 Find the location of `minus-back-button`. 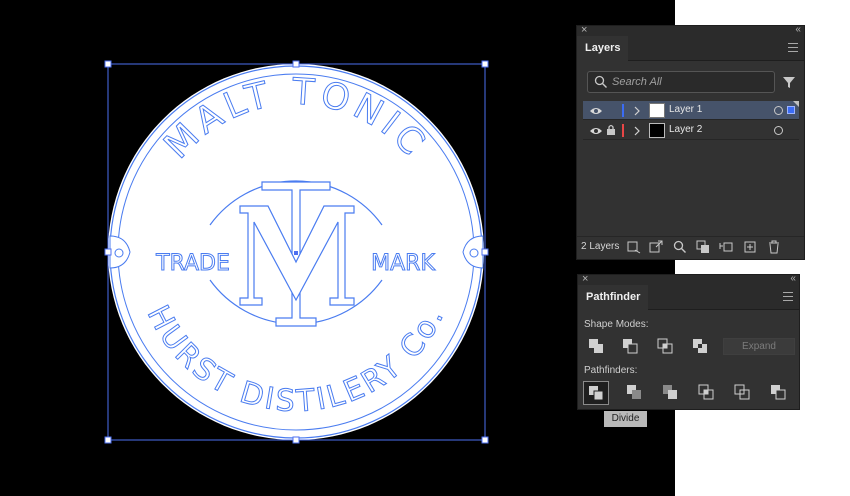

minus-back-button is located at coordinates (778, 392).